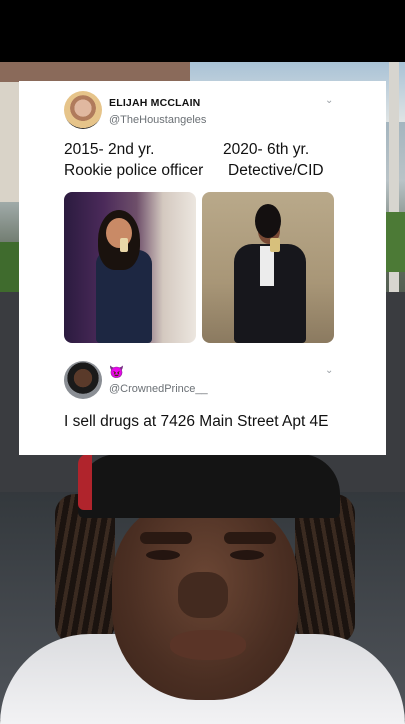 The image size is (405, 724). Describe the element at coordinates (395, 242) in the screenshot. I see `grass-right` at that location.